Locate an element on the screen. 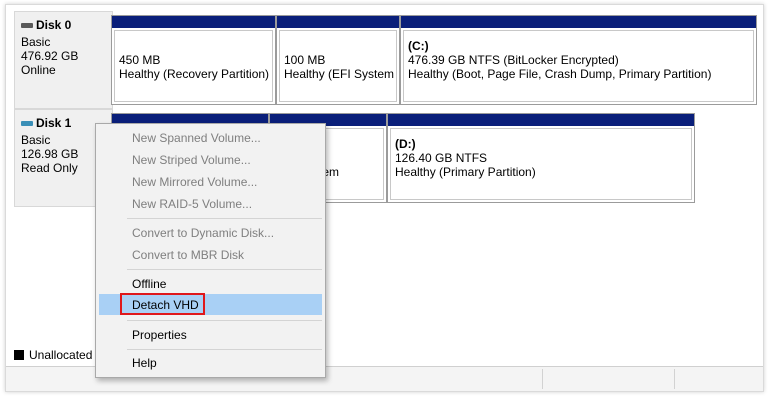 This screenshot has height=396, width=768. disk-1-type: Basic is located at coordinates (36, 140).